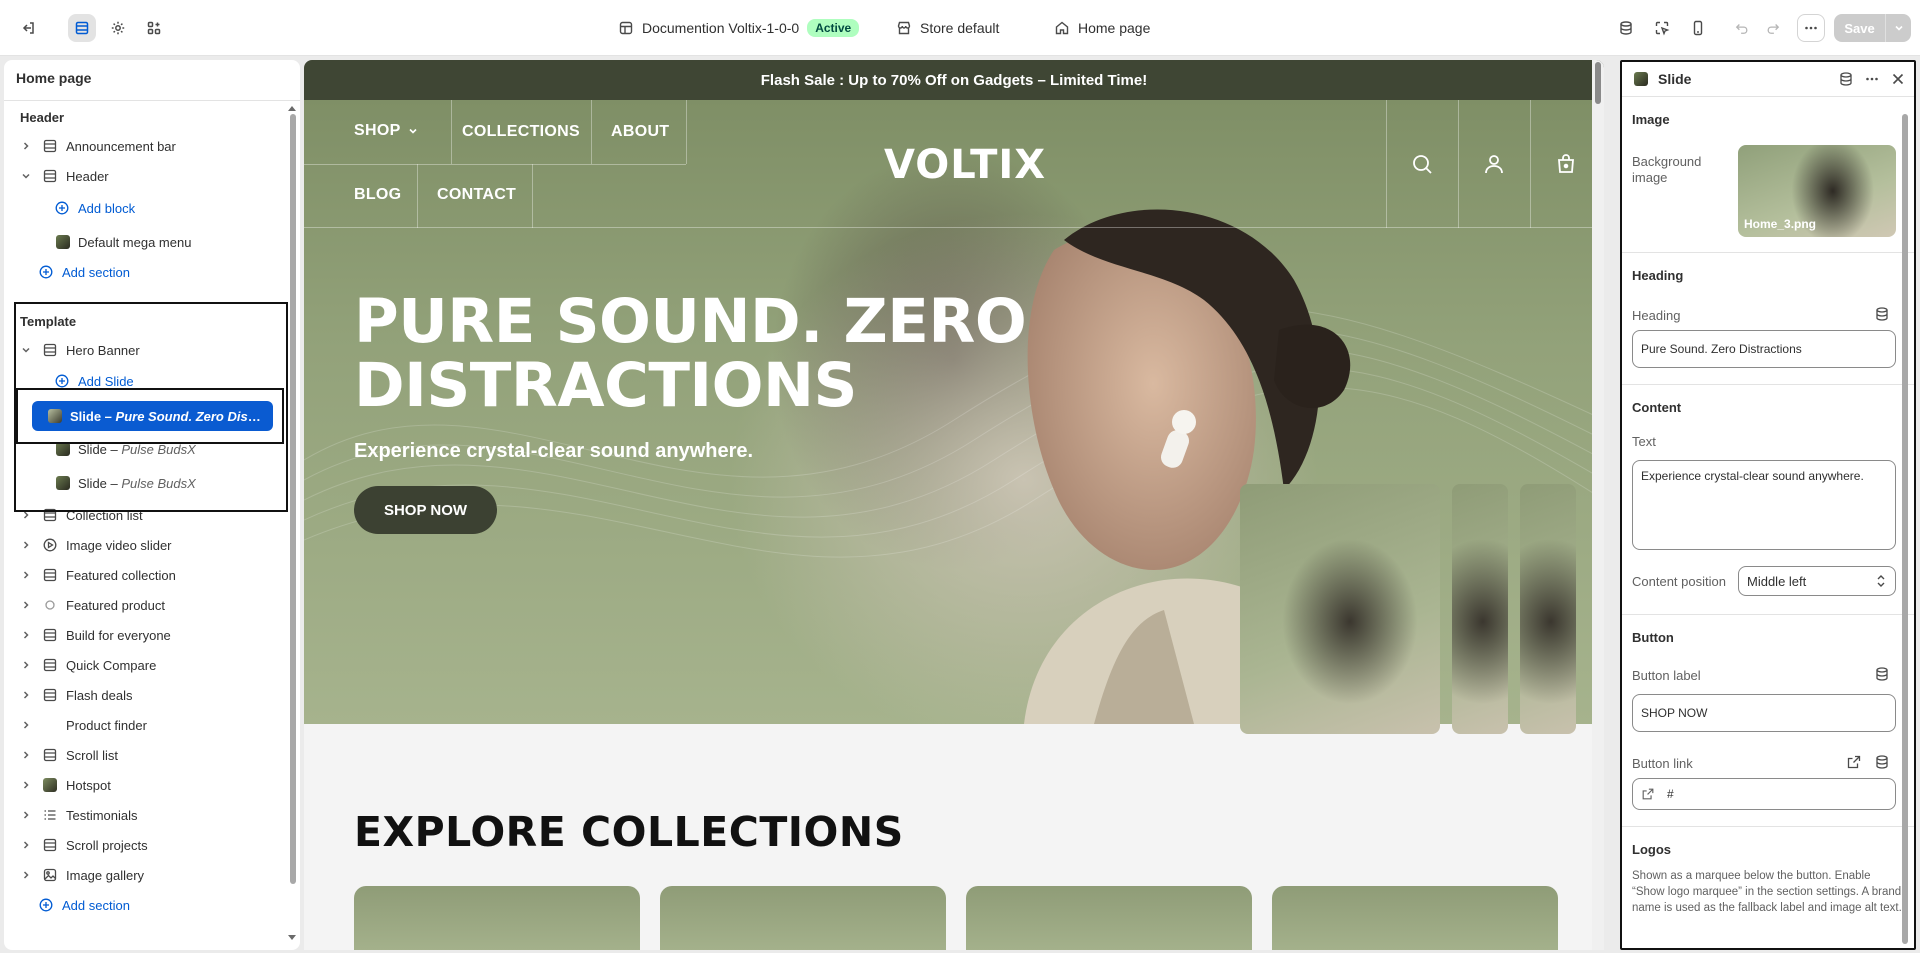 The height and width of the screenshot is (953, 1920). I want to click on sidebar-item-image-video-slider: Image video slider, so click(145, 545).